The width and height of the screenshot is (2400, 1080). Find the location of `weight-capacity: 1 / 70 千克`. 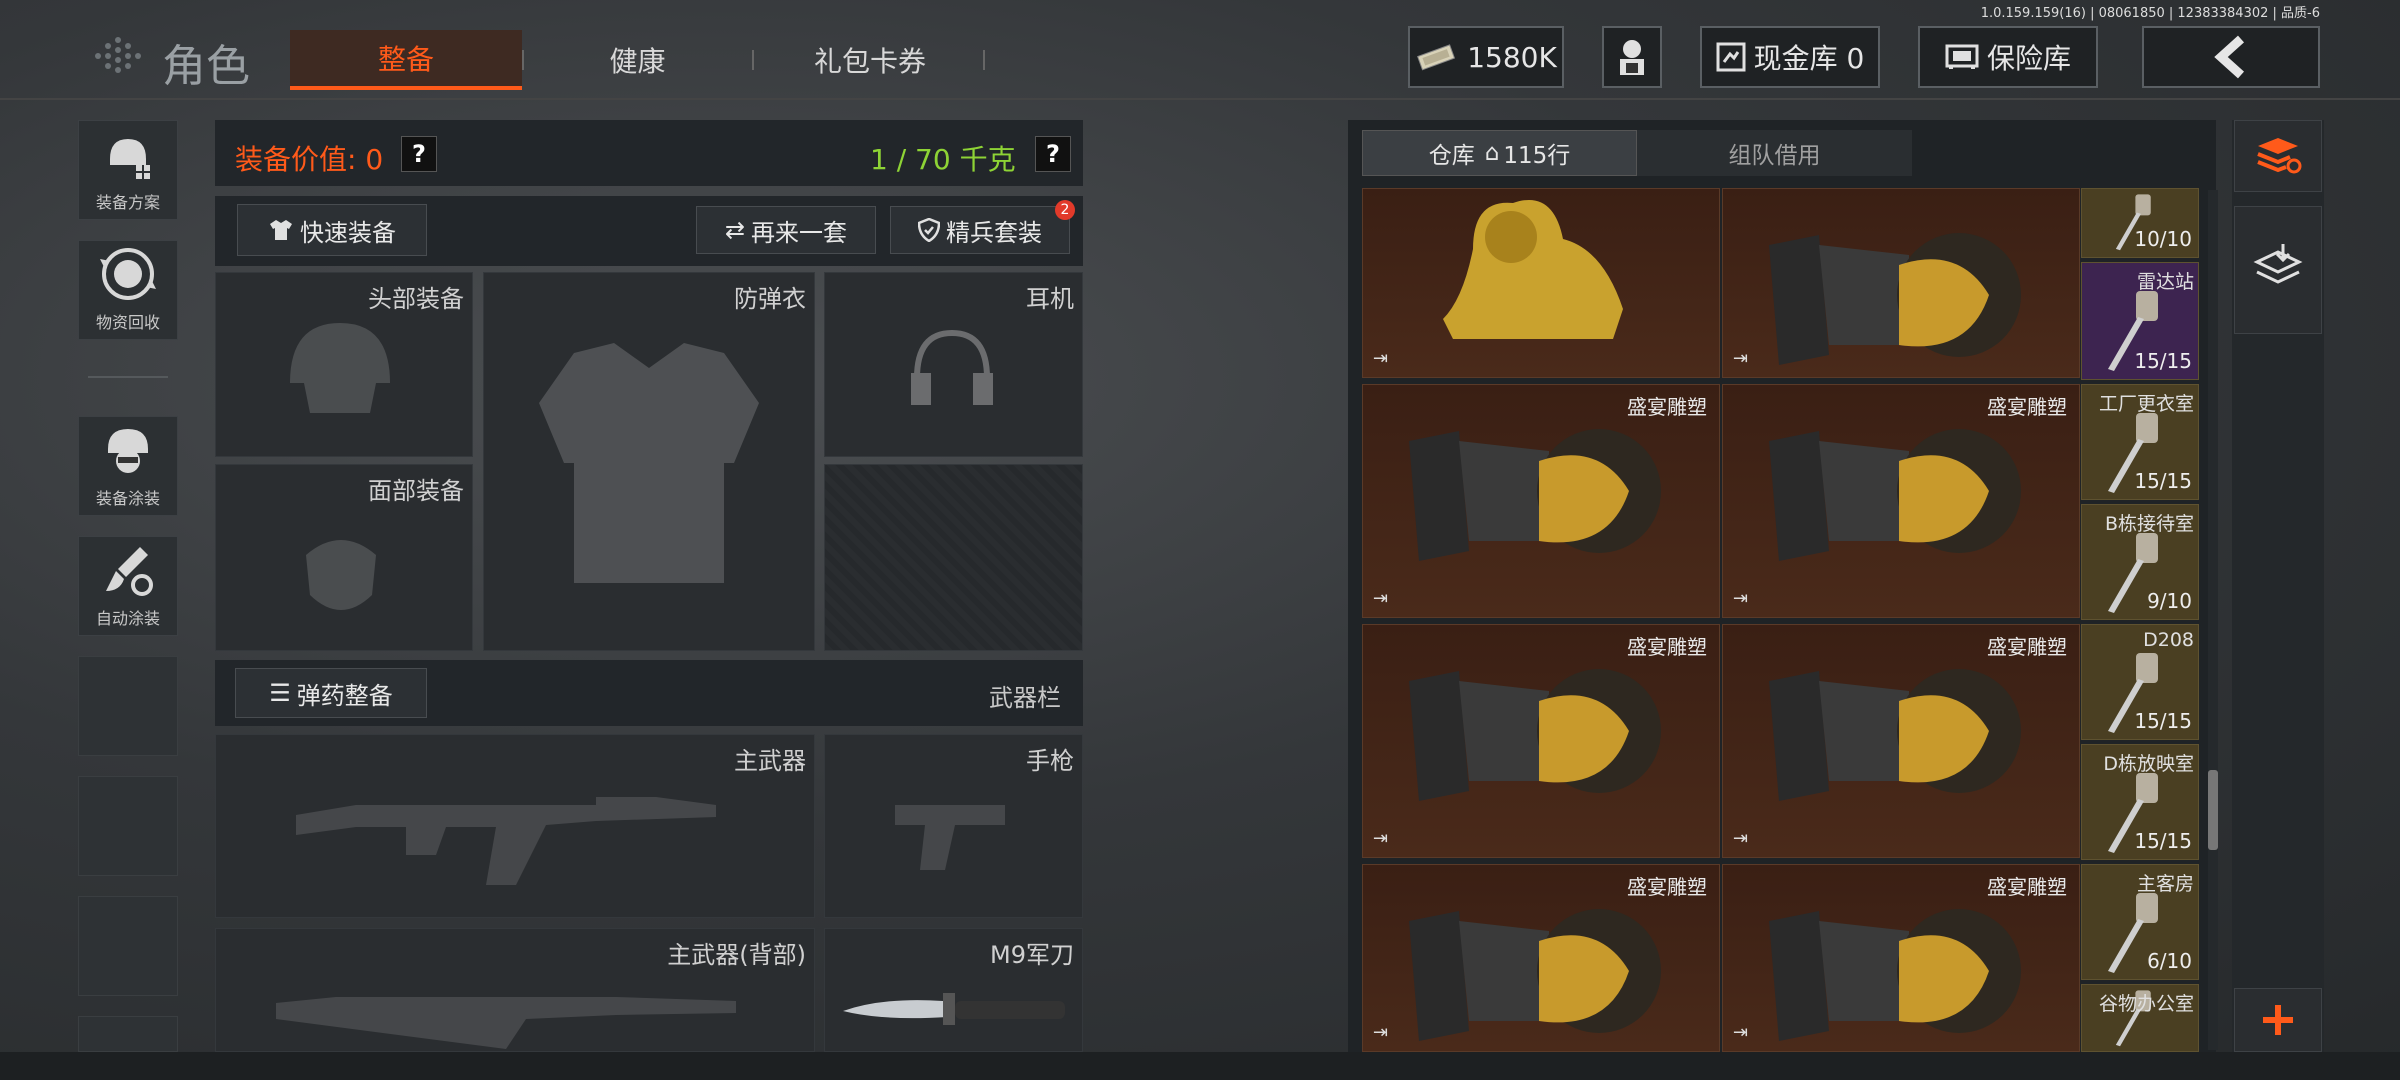

weight-capacity: 1 / 70 千克 is located at coordinates (943, 159).